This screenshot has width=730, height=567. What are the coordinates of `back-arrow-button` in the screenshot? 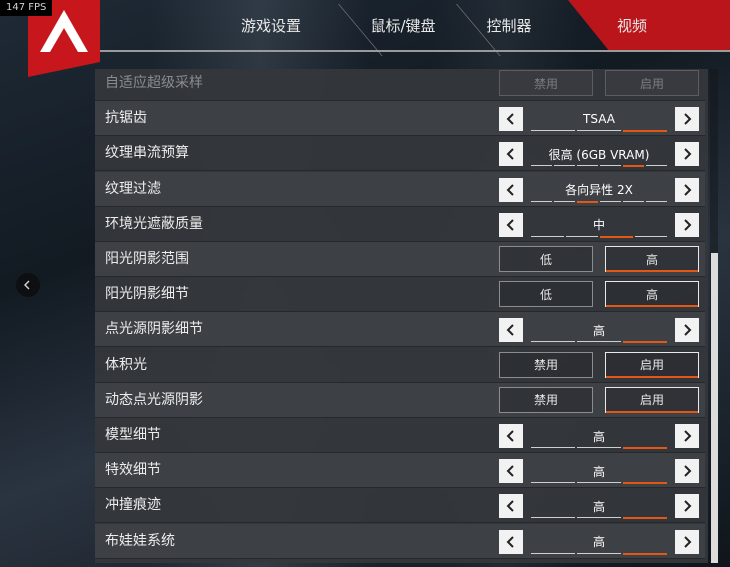 It's located at (28, 285).